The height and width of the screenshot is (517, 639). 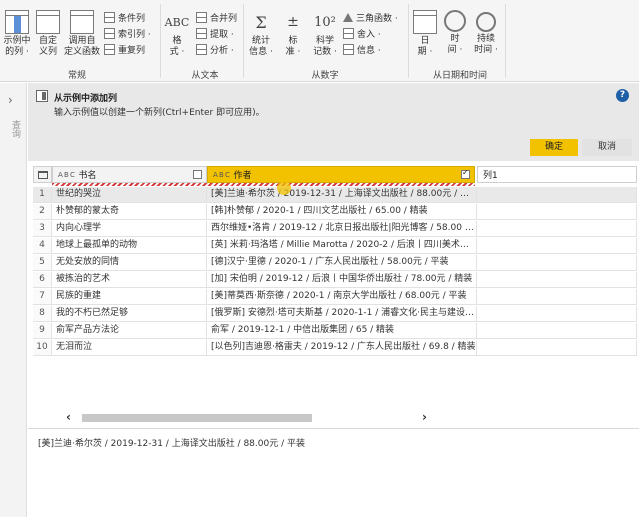 I want to click on row-number: 9, so click(x=42, y=331).